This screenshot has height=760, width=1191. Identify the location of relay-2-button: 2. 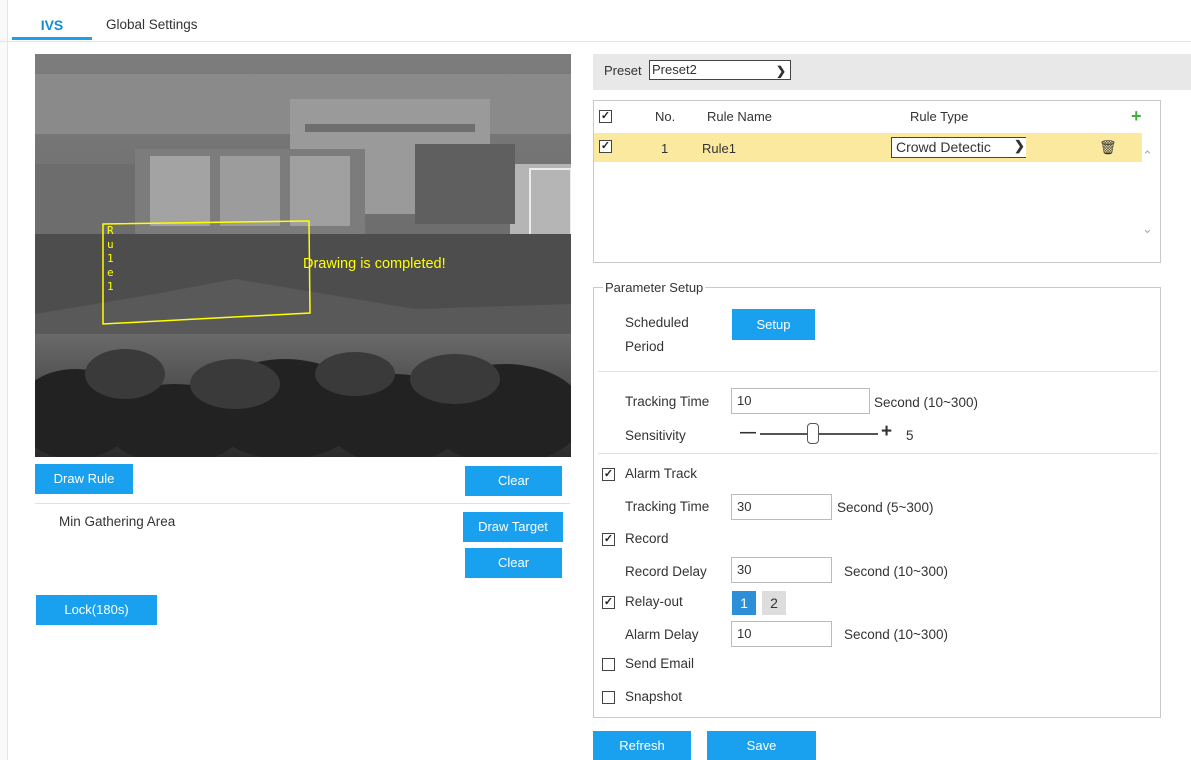
(774, 603).